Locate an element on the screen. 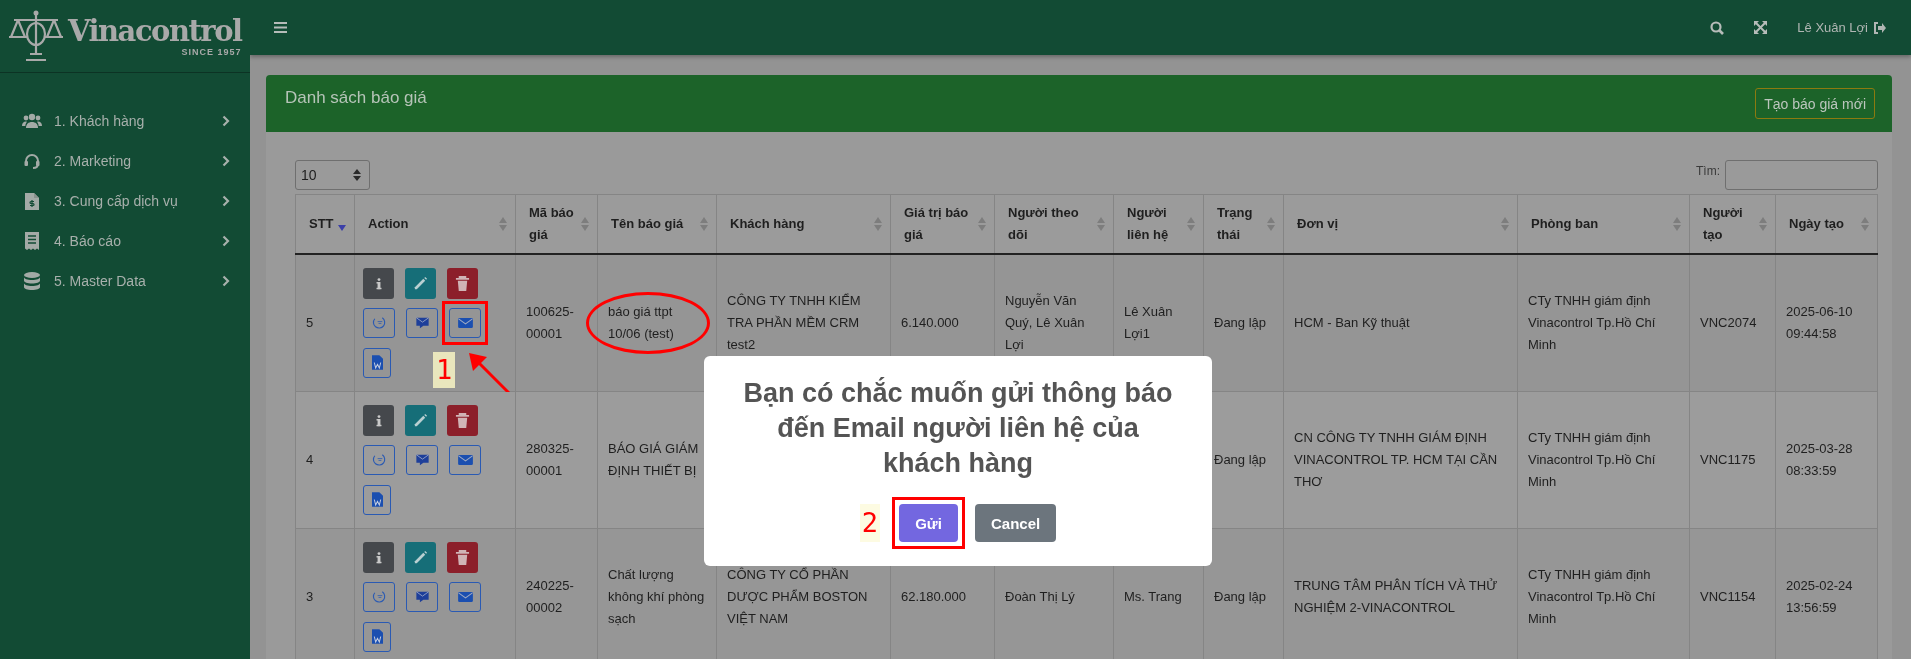 This screenshot has height=659, width=1911. logo-tagline: SINCE 1957 is located at coordinates (211, 52).